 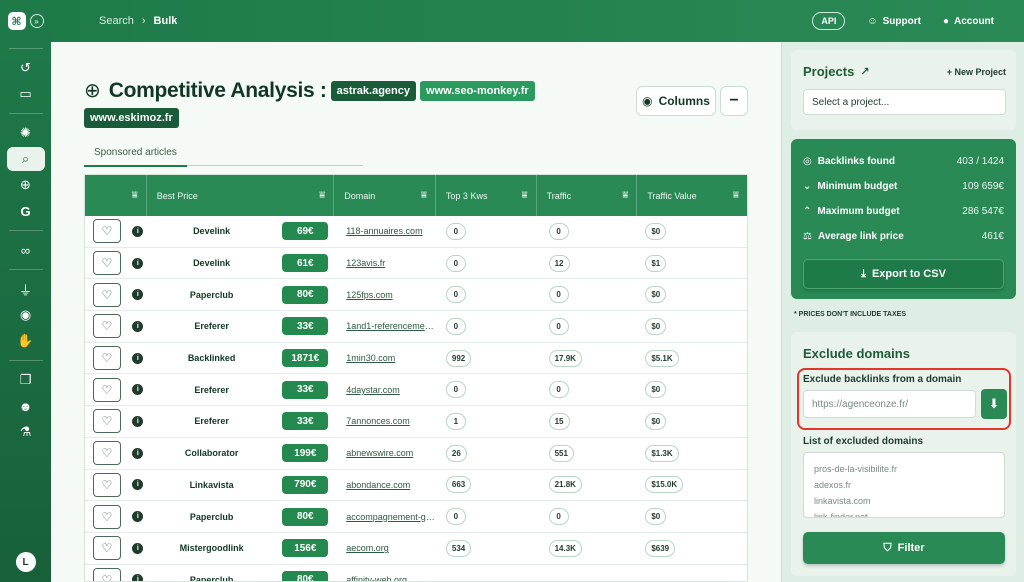 I want to click on price-badge: 156€, so click(x=305, y=548).